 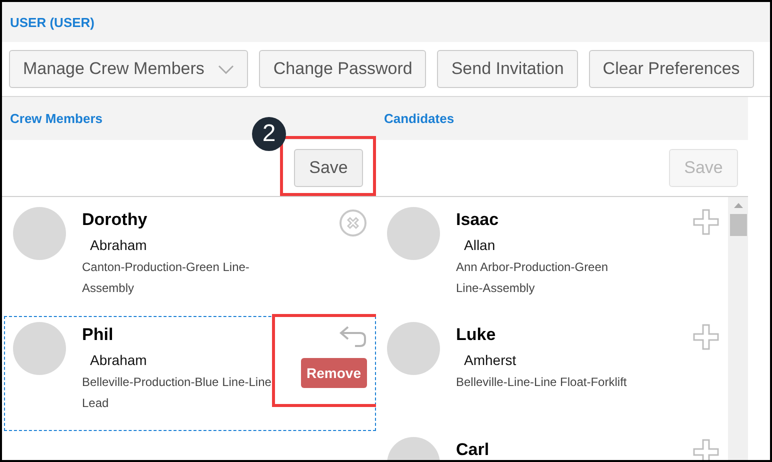 What do you see at coordinates (115, 220) in the screenshot?
I see `member-first-name: Dorothy` at bounding box center [115, 220].